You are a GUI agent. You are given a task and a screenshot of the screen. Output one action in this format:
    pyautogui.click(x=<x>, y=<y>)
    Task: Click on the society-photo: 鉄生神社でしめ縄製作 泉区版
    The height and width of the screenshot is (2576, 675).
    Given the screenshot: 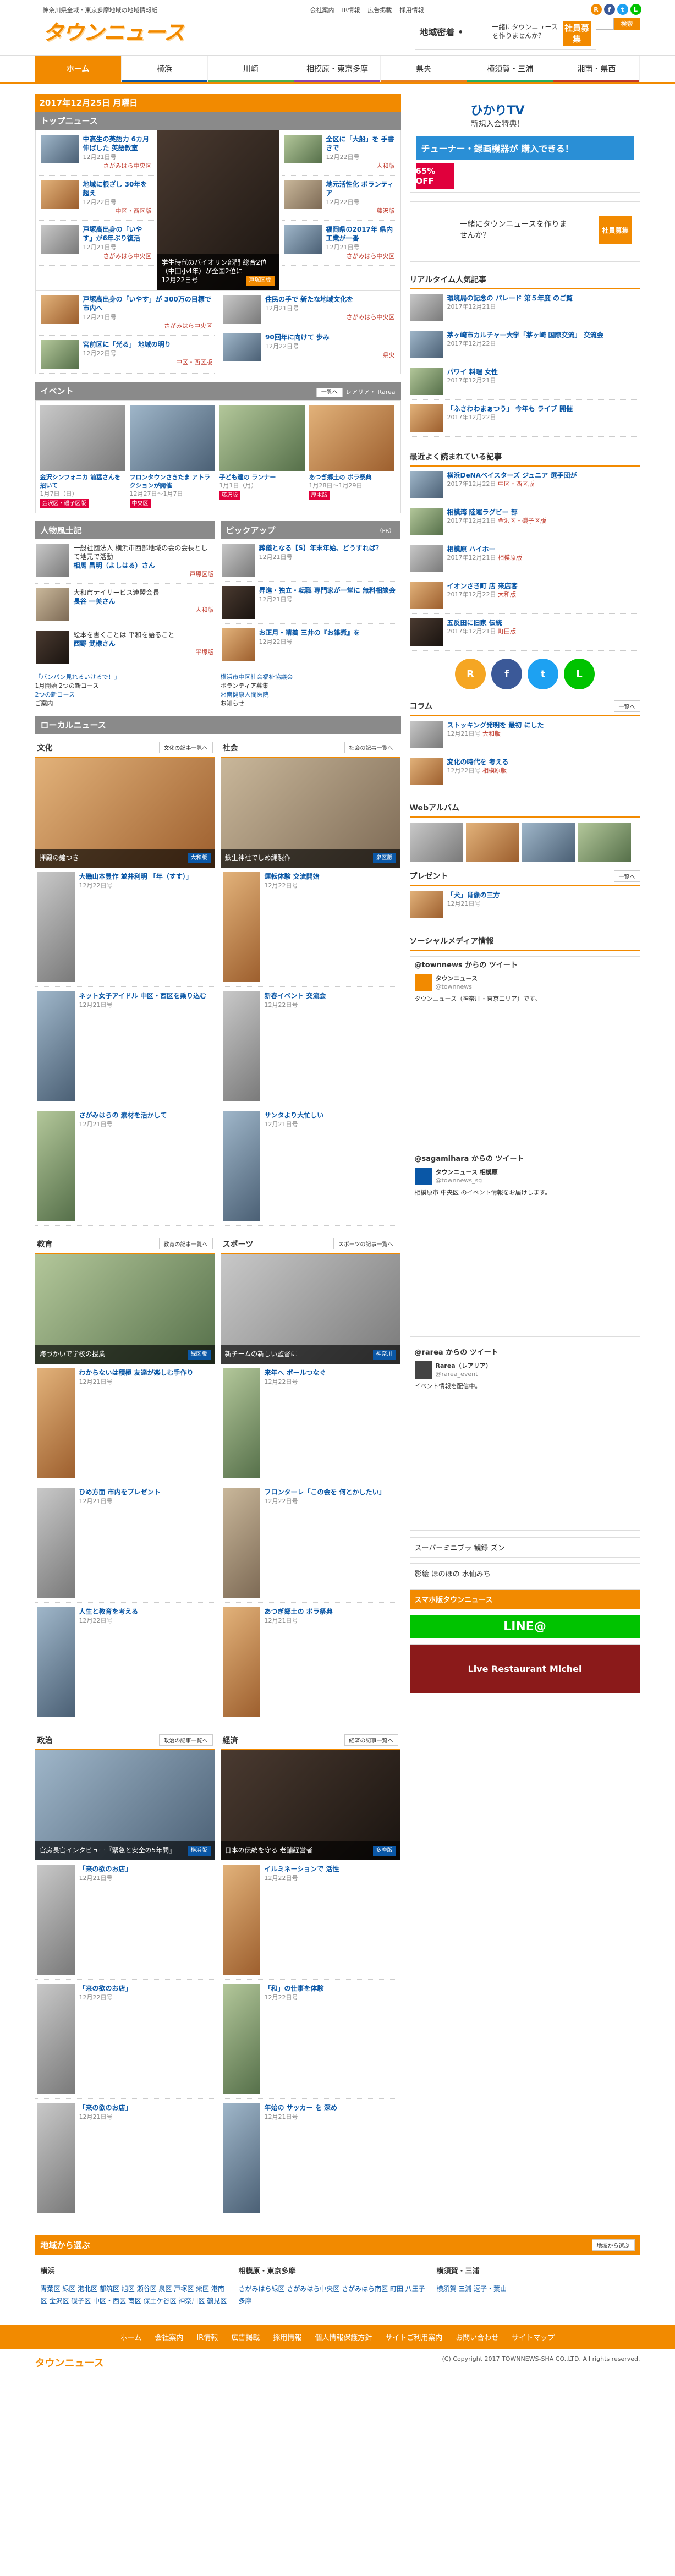 What is the action you would take?
    pyautogui.click(x=310, y=813)
    